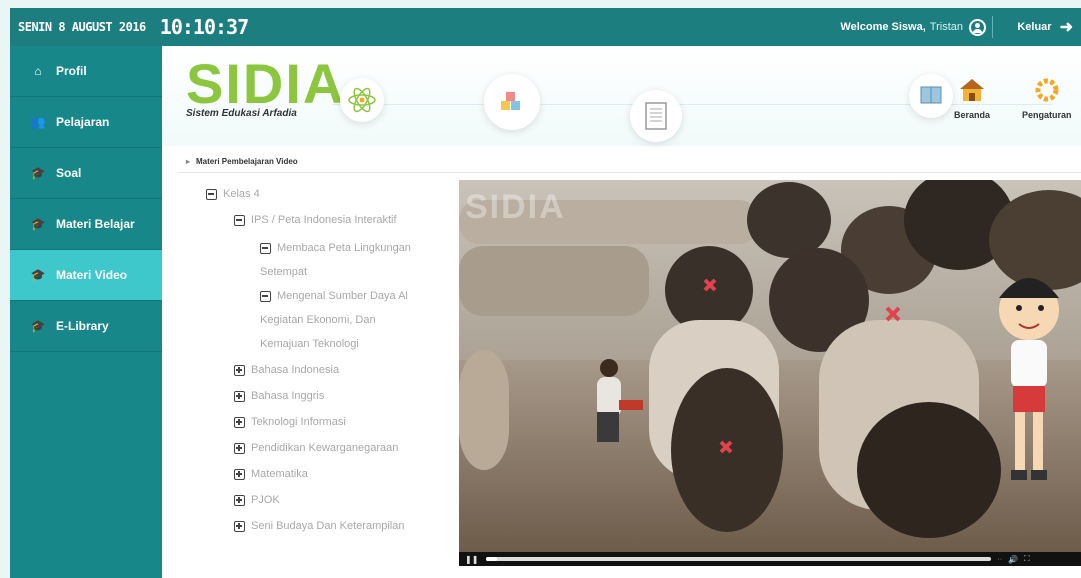 The height and width of the screenshot is (578, 1081). Describe the element at coordinates (324, 220) in the screenshot. I see `tree-label: IPS / Peta Indonesia Interaktif` at that location.